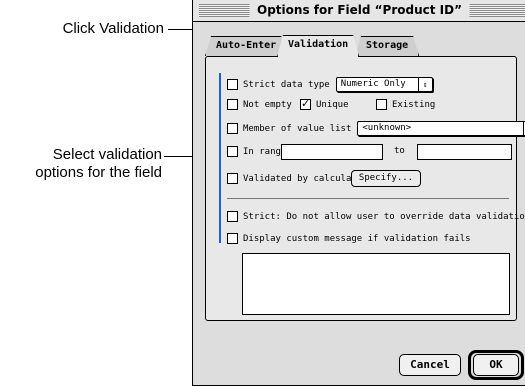  I want to click on range-to-input, so click(464, 152).